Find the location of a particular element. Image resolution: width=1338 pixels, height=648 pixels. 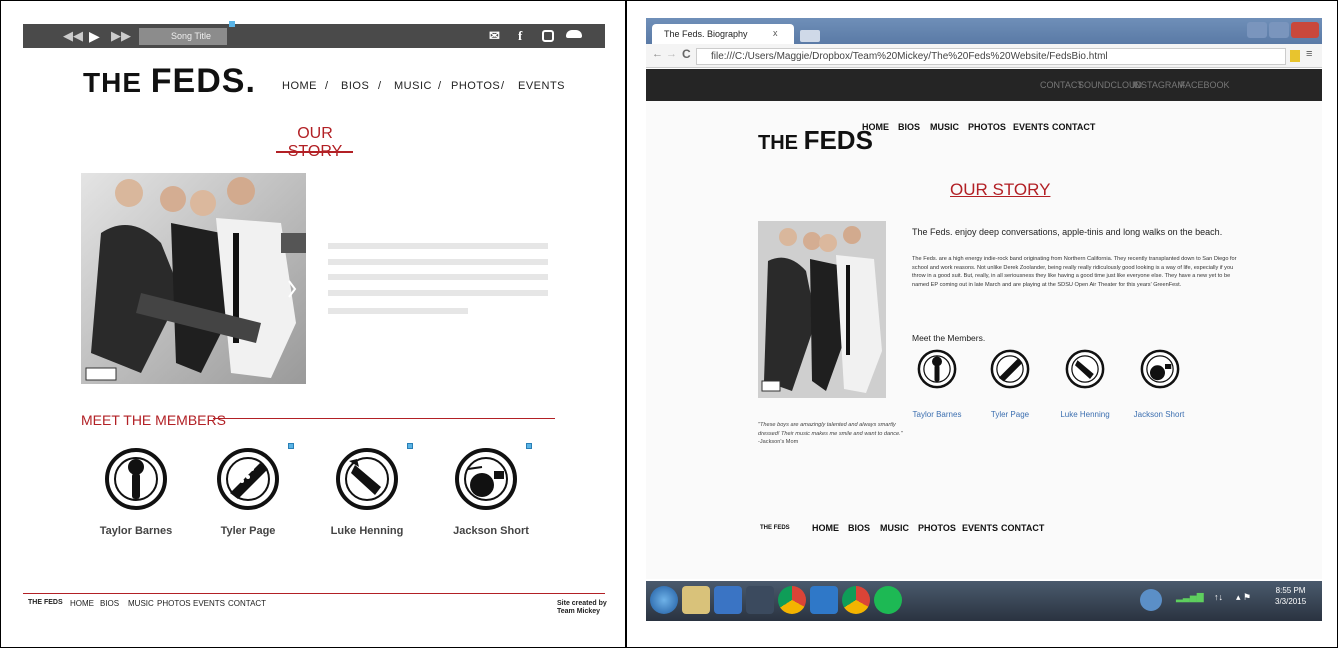

music-player-bar: ◀◀ ▶ ▶▶ Song Title ✉ f is located at coordinates (314, 34).